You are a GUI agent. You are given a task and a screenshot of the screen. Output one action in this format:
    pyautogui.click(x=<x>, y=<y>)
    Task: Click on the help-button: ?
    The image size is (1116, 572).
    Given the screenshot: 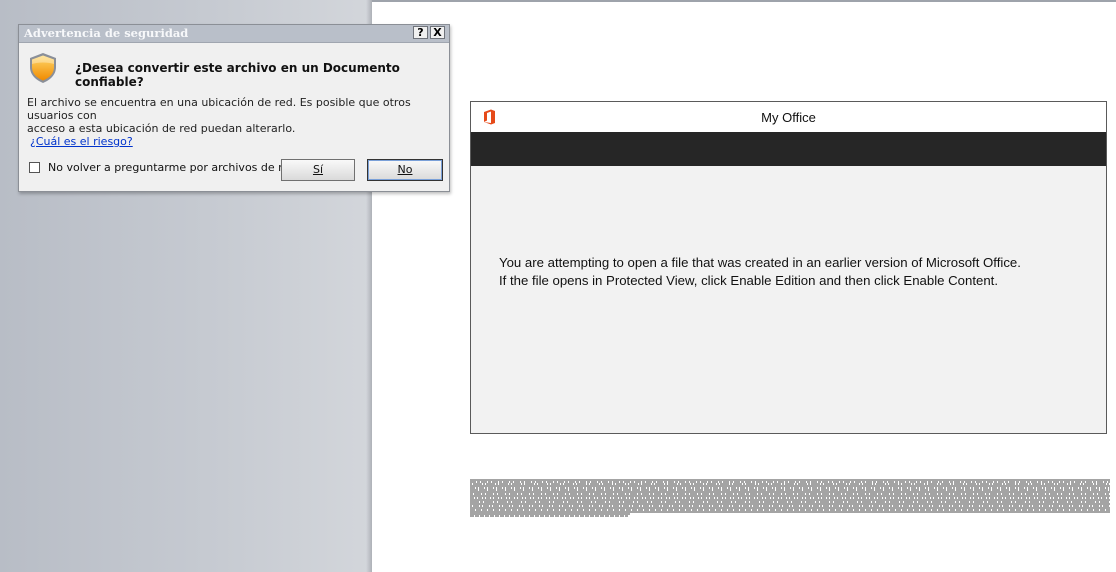 What is the action you would take?
    pyautogui.click(x=420, y=32)
    